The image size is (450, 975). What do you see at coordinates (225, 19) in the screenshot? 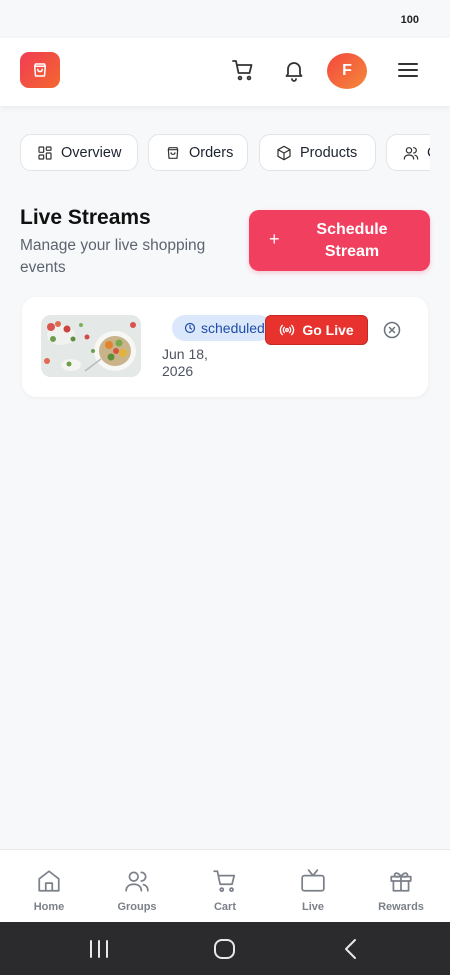
I see `status-bar: 100` at bounding box center [225, 19].